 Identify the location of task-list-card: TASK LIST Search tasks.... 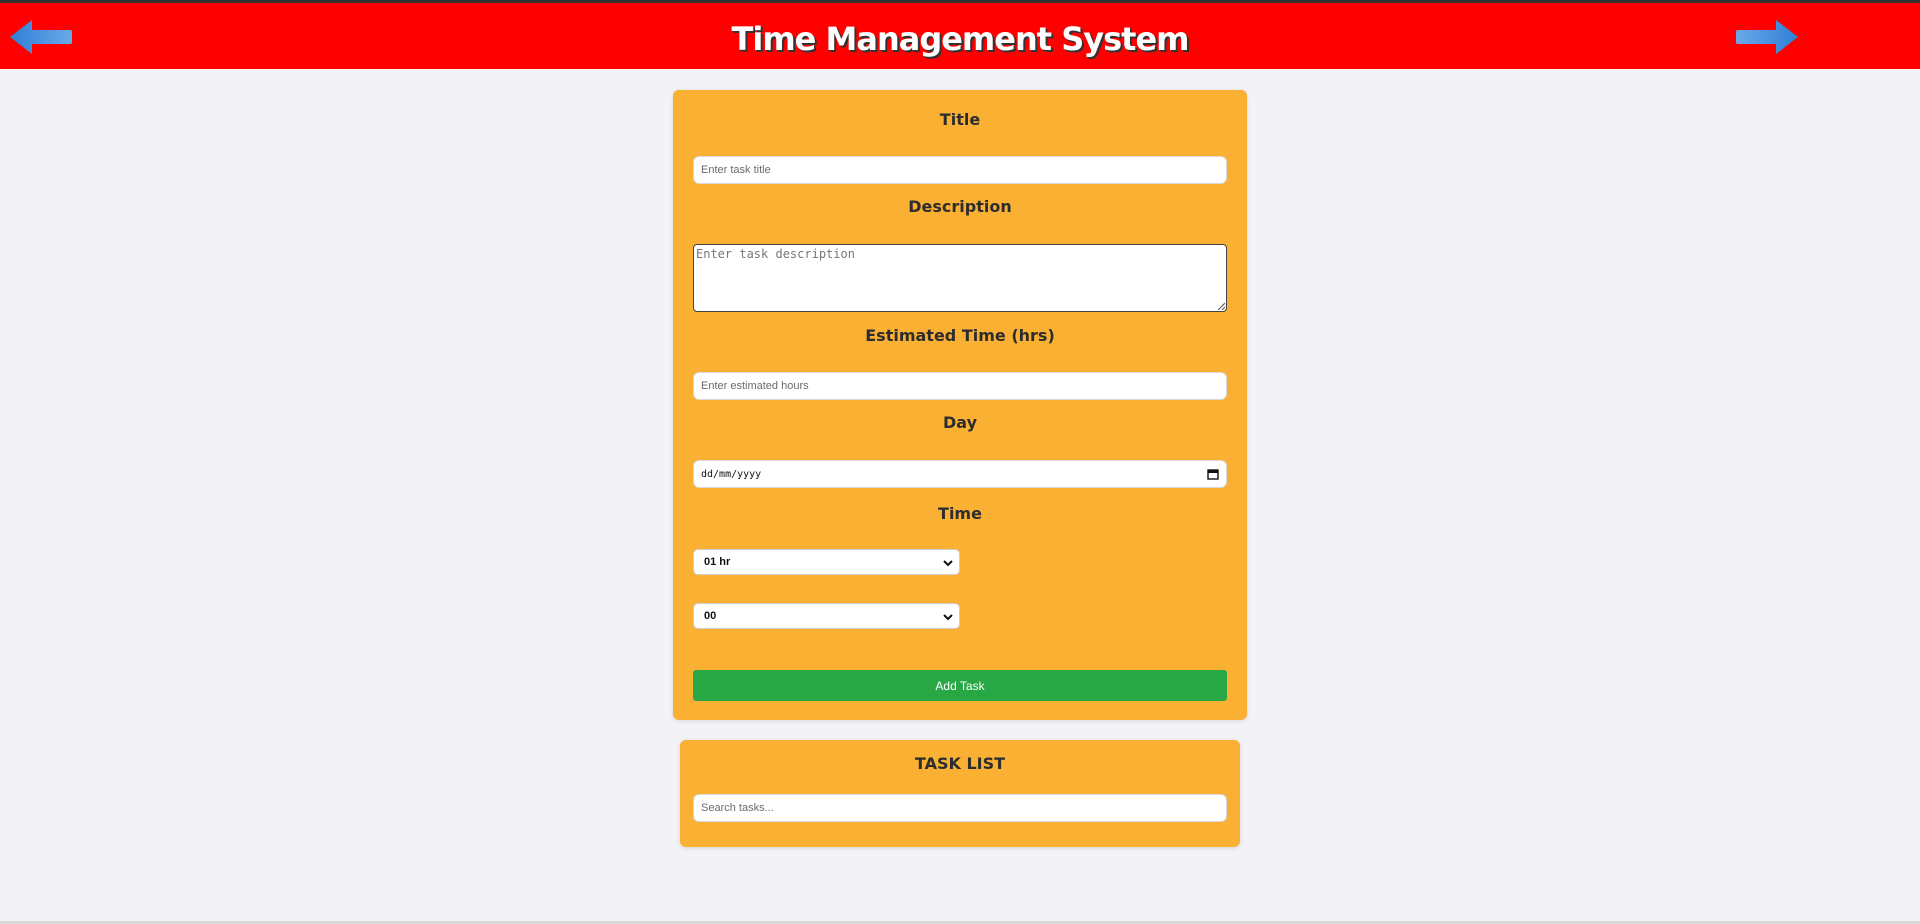
(960, 793).